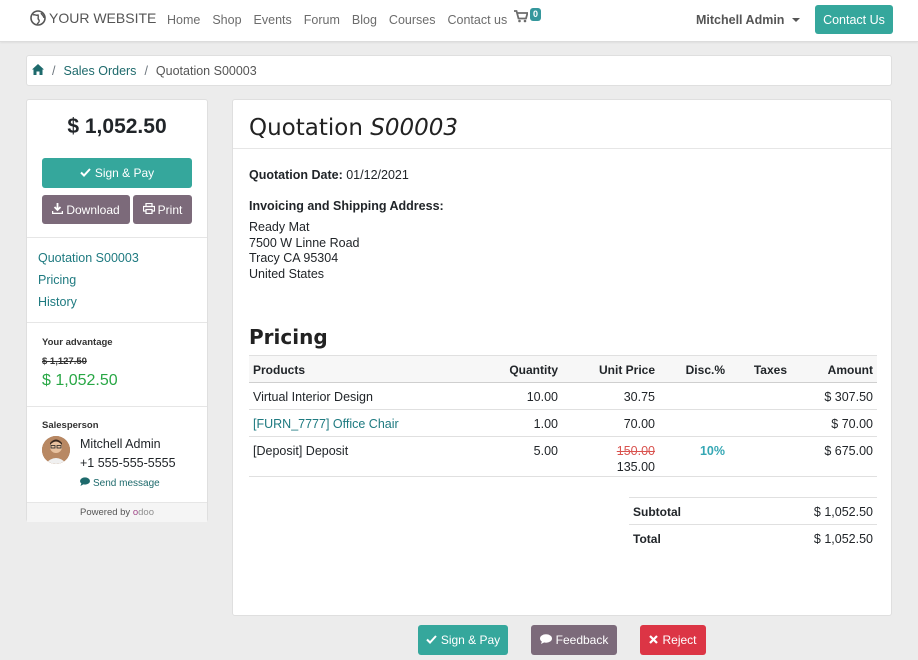 Image resolution: width=918 pixels, height=660 pixels. I want to click on odoo-logo-rest: doo, so click(146, 512).